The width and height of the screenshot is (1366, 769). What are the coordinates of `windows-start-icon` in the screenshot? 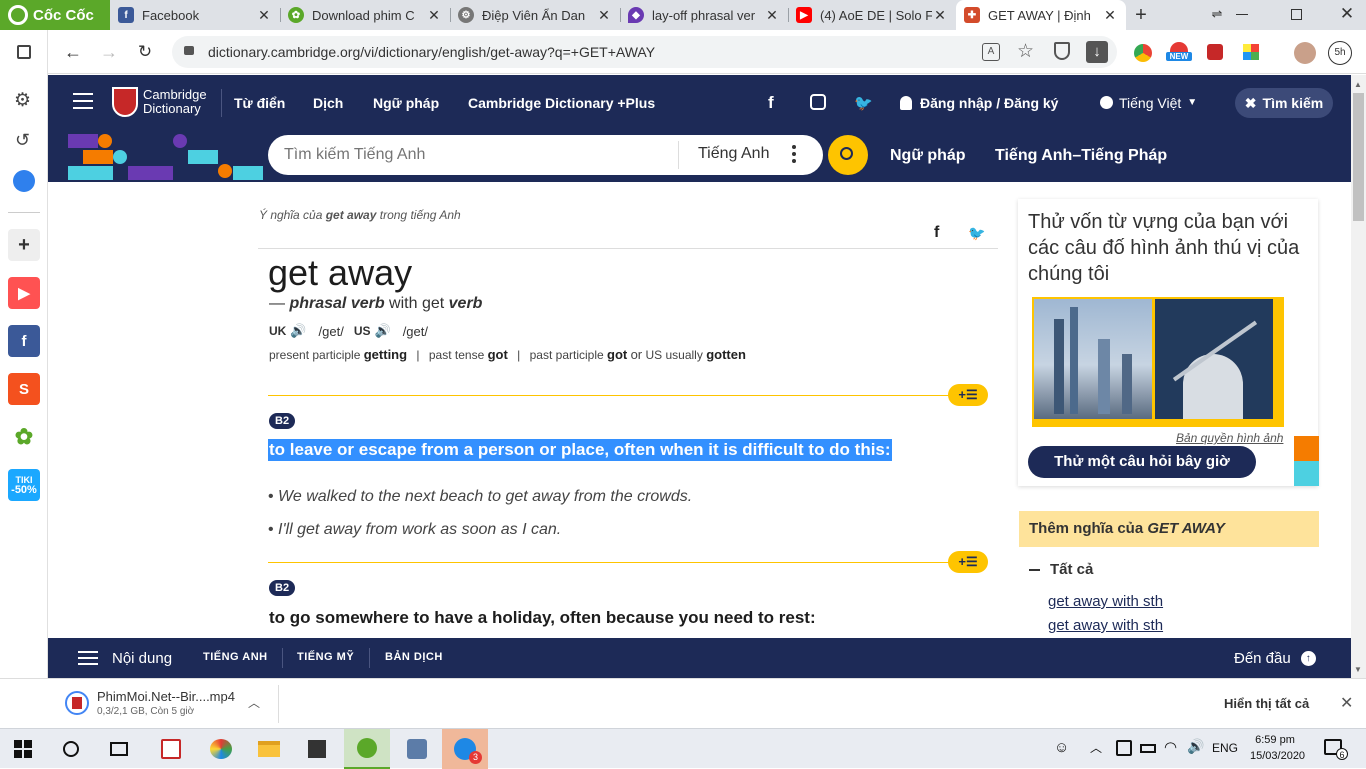 It's located at (23, 749).